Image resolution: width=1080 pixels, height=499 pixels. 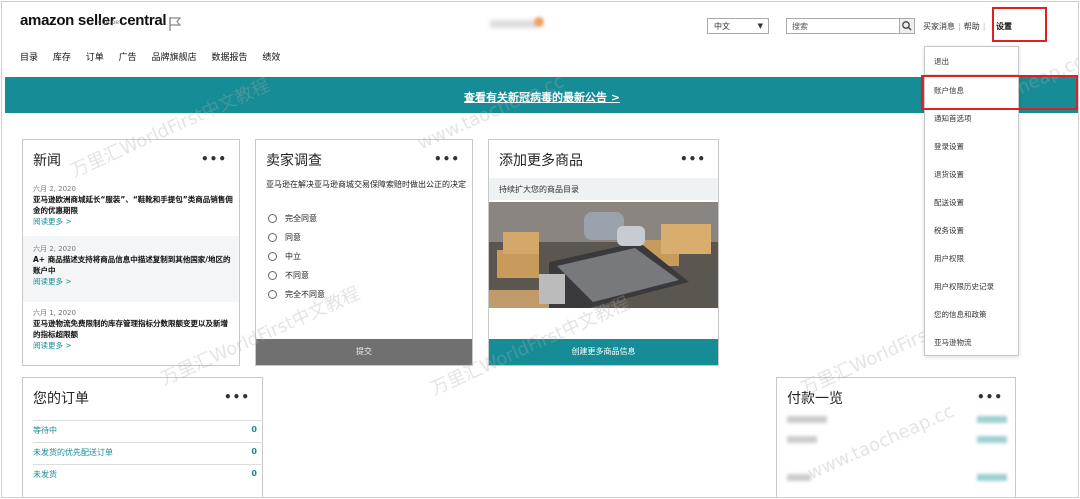 What do you see at coordinates (45, 474) in the screenshot?
I see `order-label: 未发货` at bounding box center [45, 474].